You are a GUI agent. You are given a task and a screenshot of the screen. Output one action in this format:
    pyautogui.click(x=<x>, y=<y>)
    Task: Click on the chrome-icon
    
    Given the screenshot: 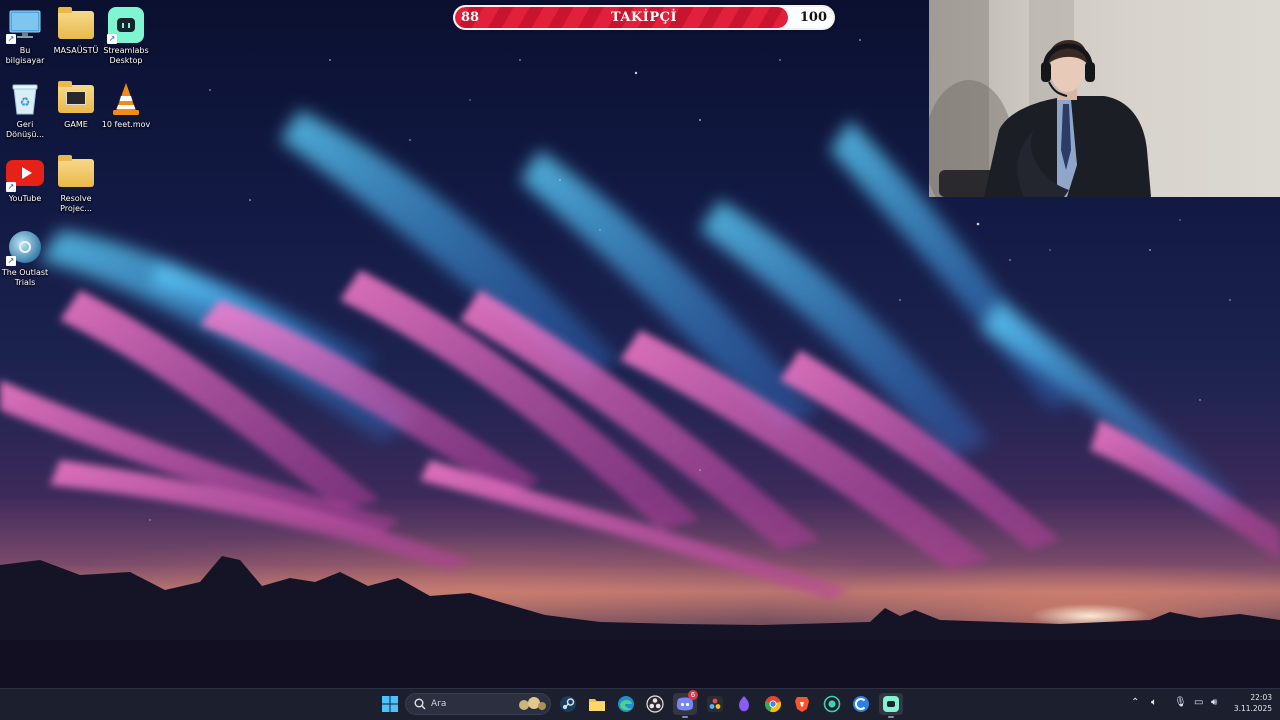 What is the action you would take?
    pyautogui.click(x=772, y=704)
    